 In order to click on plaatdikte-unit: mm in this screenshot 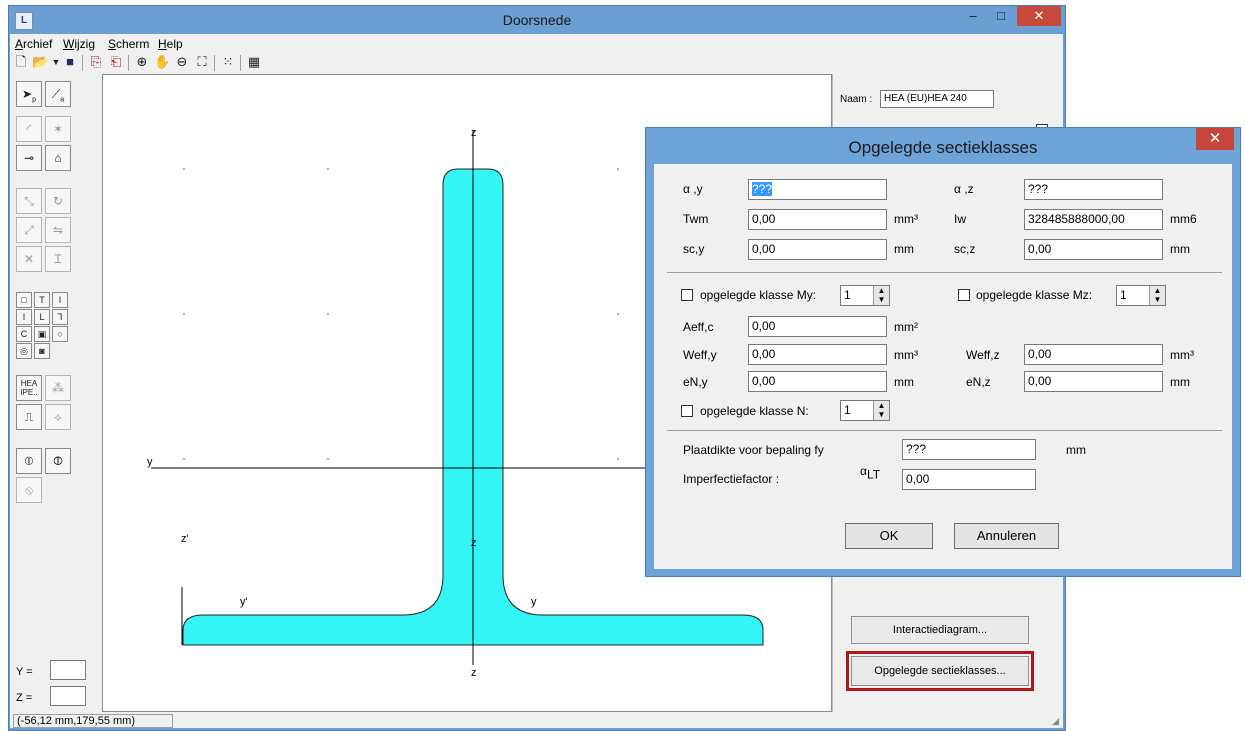, I will do `click(1076, 450)`.